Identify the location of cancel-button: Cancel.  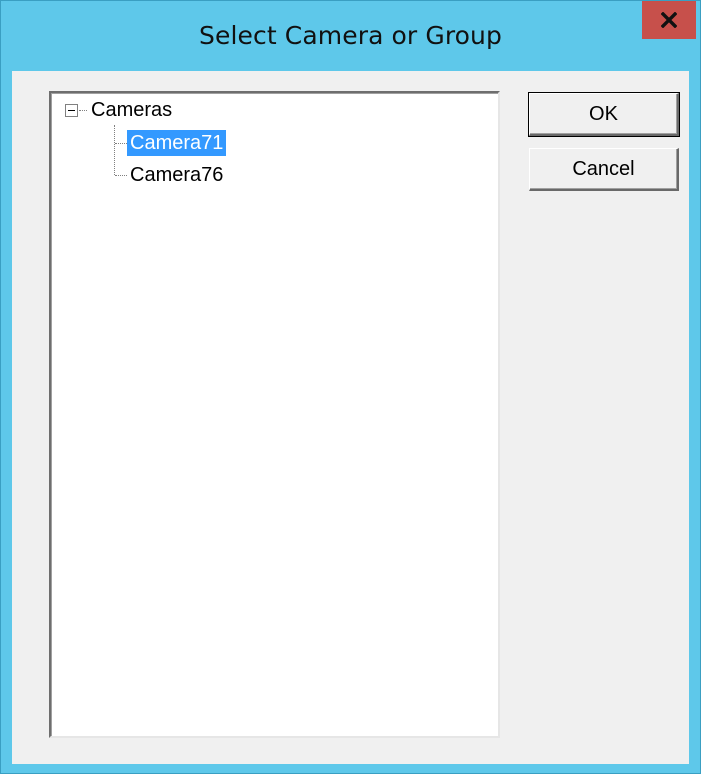
(604, 169).